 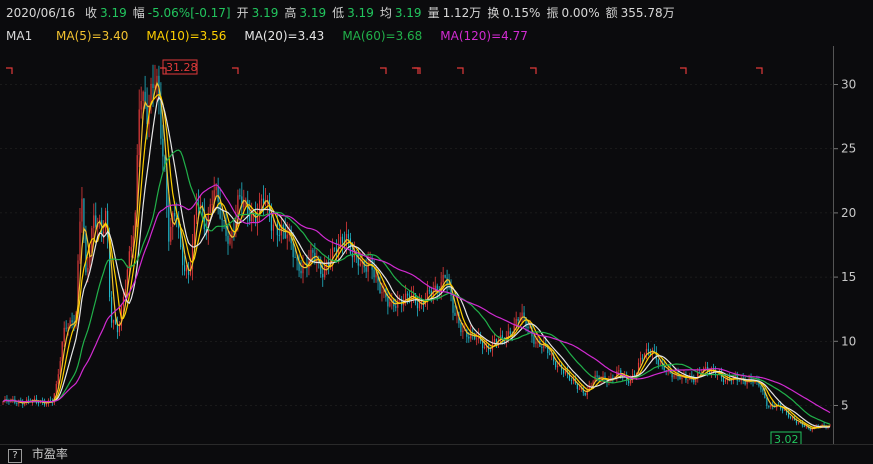 What do you see at coordinates (385, 13) in the screenshot?
I see `quote-field-label: 均` at bounding box center [385, 13].